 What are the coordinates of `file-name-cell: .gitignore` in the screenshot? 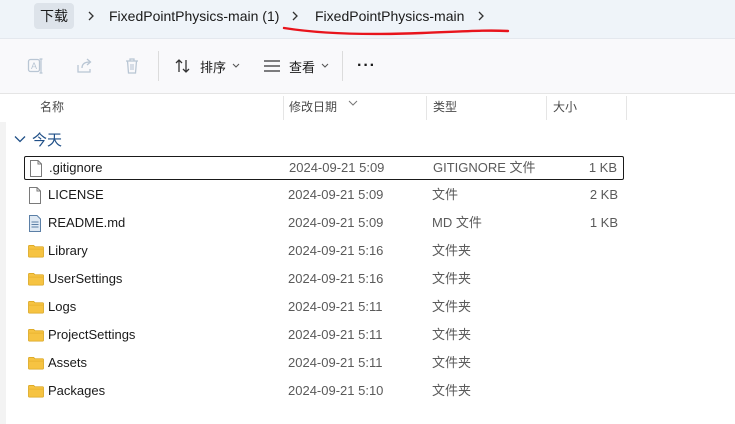 It's located at (65, 168).